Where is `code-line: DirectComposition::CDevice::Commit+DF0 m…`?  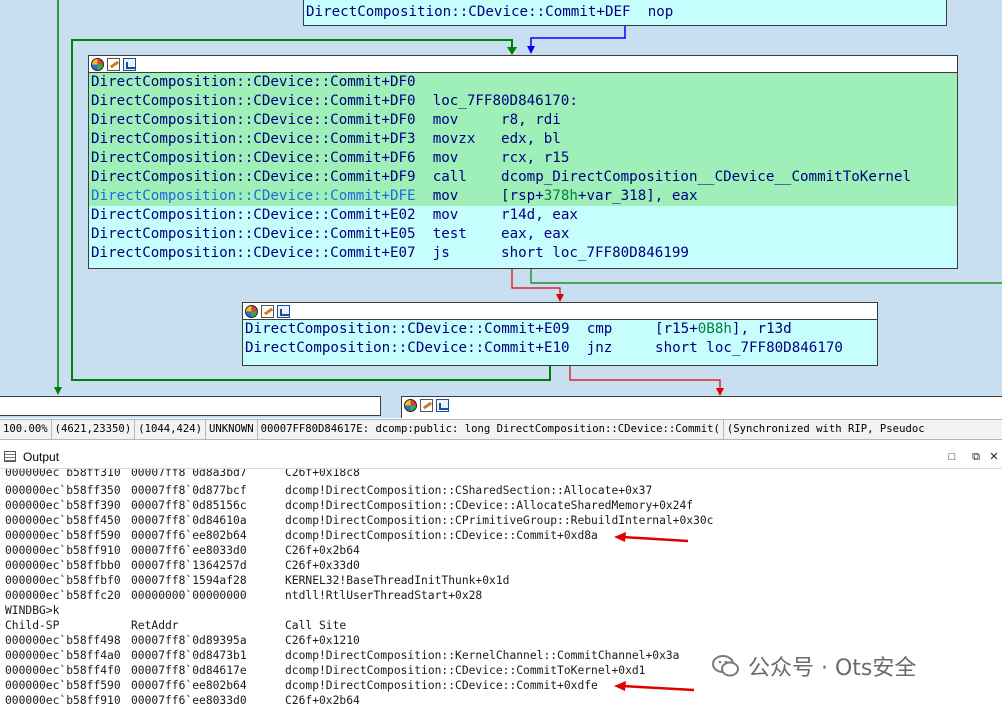
code-line: DirectComposition::CDevice::Commit+DF0 m… is located at coordinates (523, 120).